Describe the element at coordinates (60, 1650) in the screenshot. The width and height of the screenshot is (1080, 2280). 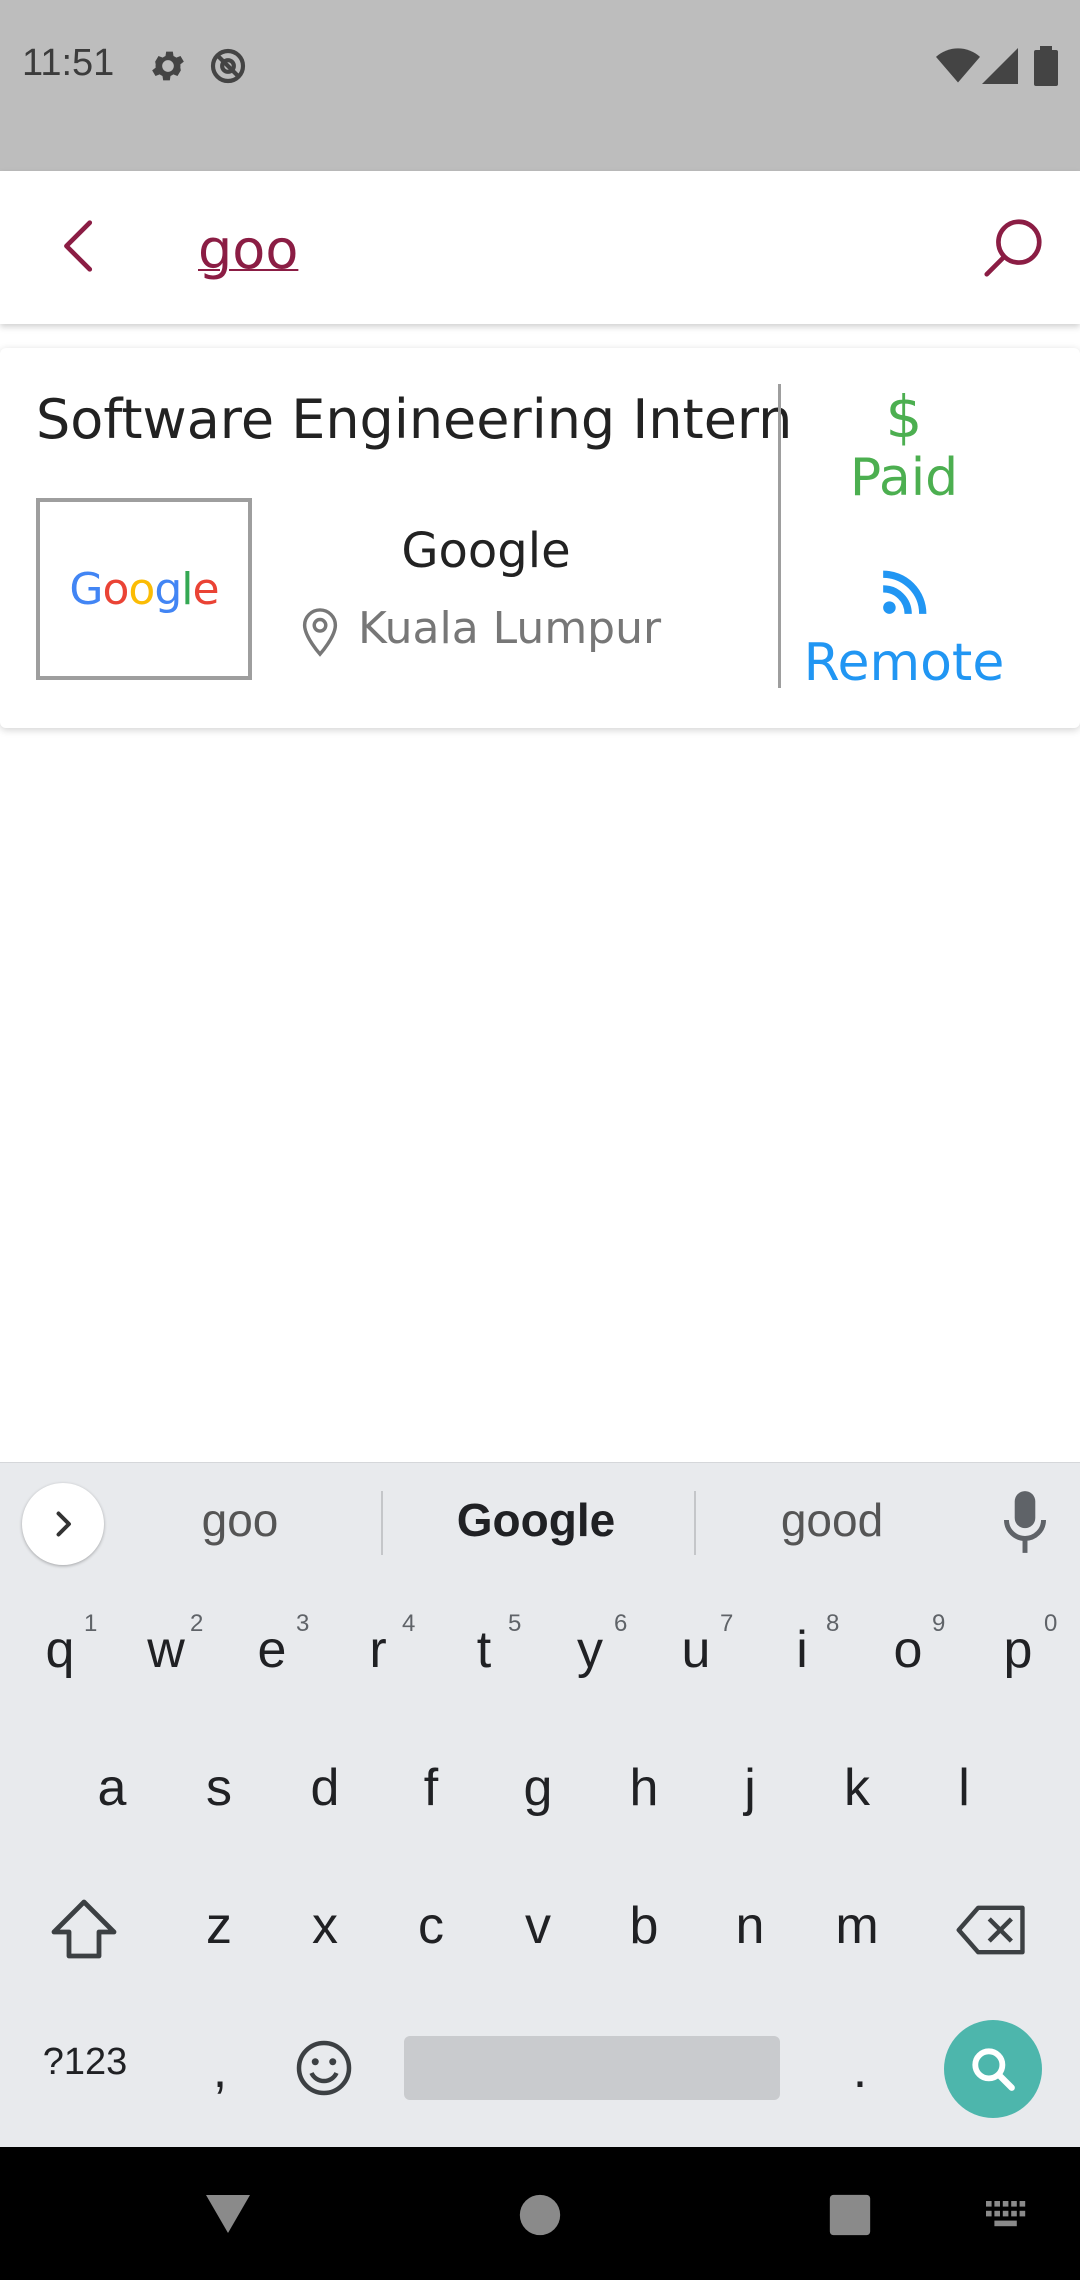
I see `key-q: q` at that location.